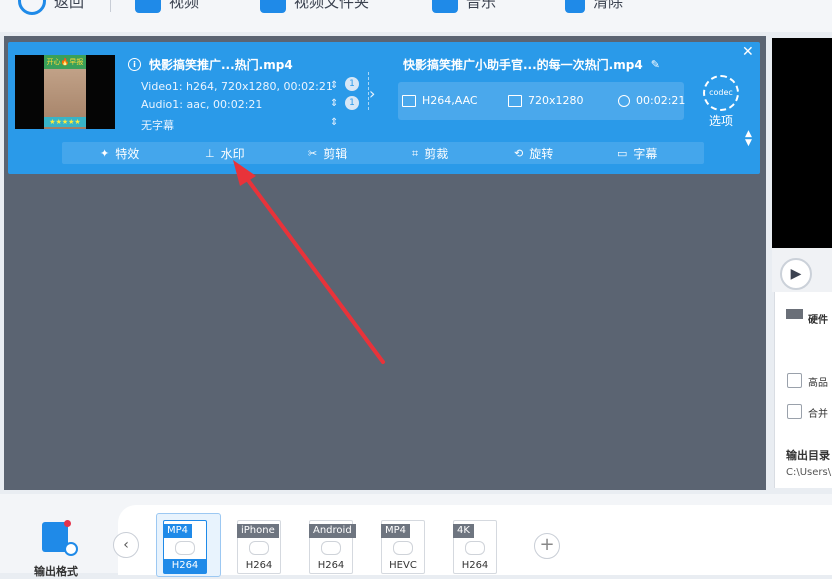 This screenshot has width=832, height=579. I want to click on format-android-h264: Android H264, so click(332, 547).